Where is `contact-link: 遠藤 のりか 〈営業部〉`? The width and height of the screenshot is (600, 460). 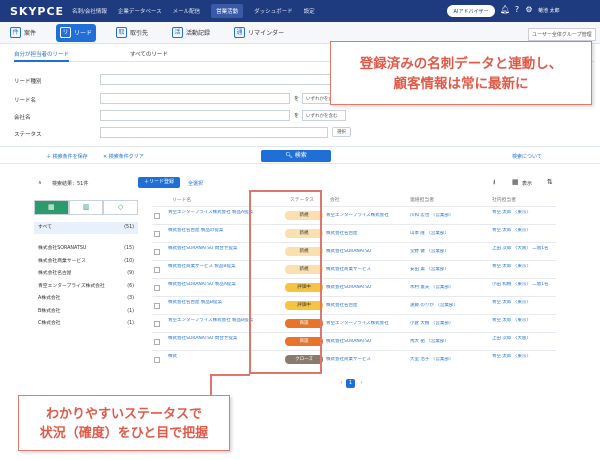
contact-link: 遠藤 のりか 〈営業部〉 is located at coordinates (449, 306).